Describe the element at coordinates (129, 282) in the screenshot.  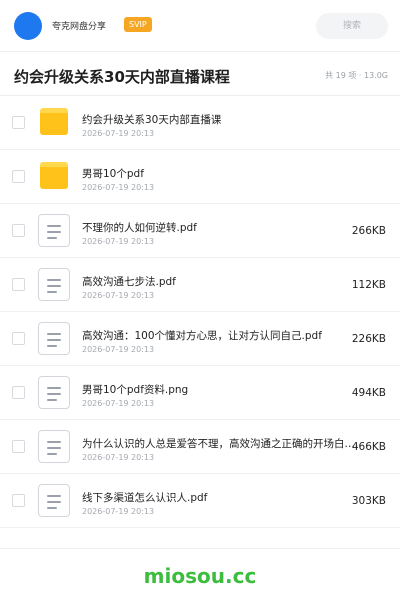
I see `file-name: 高效沟通七步法.pdf` at that location.